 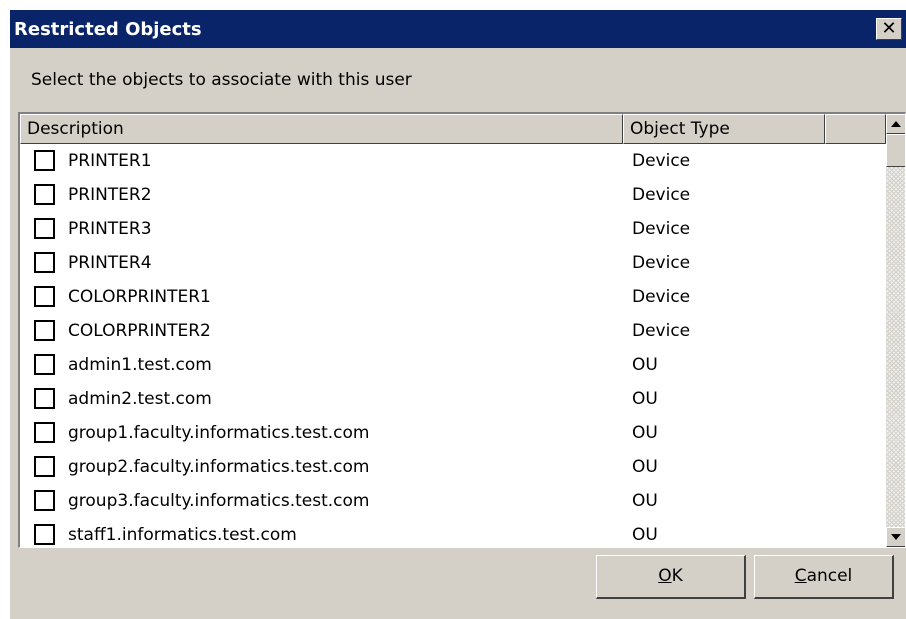 What do you see at coordinates (453, 229) in the screenshot?
I see `list-row: PRINTER3 Device` at bounding box center [453, 229].